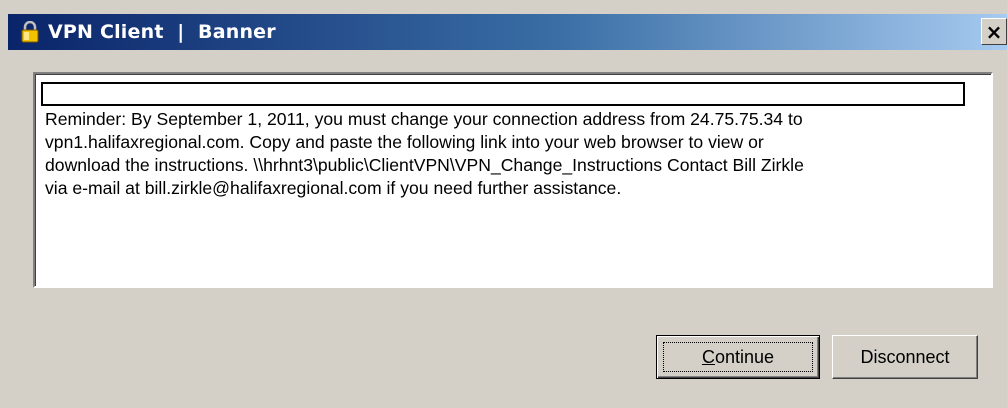 The width and height of the screenshot is (1007, 408). What do you see at coordinates (507, 32) in the screenshot?
I see `title-bar: VPN Client | Banner ×` at bounding box center [507, 32].